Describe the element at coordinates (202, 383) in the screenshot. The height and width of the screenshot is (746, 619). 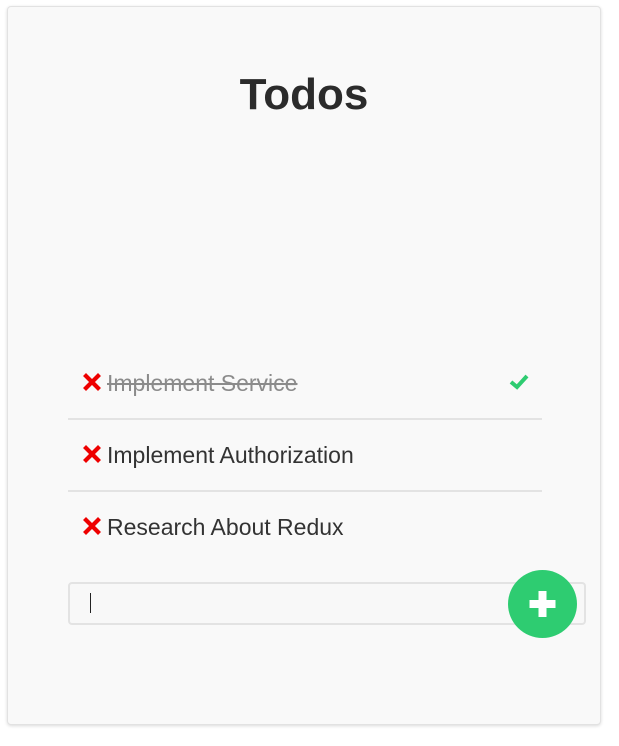
I see `todo-text: Implement Service` at that location.